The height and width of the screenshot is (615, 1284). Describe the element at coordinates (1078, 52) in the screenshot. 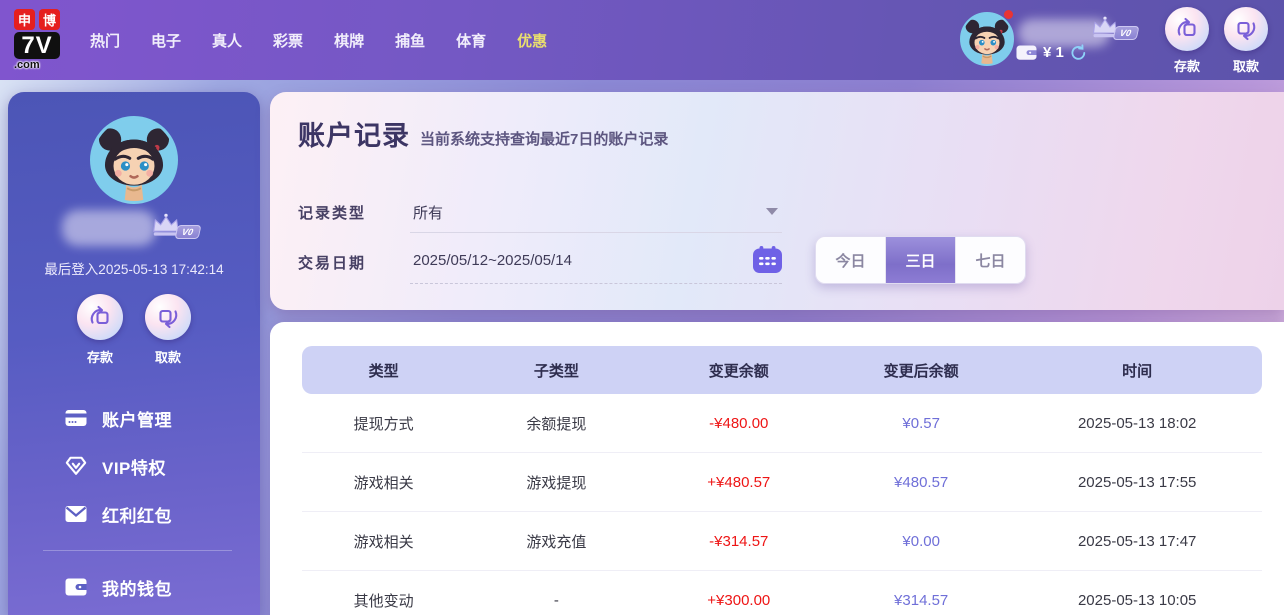

I see `refresh-balance-icon` at that location.